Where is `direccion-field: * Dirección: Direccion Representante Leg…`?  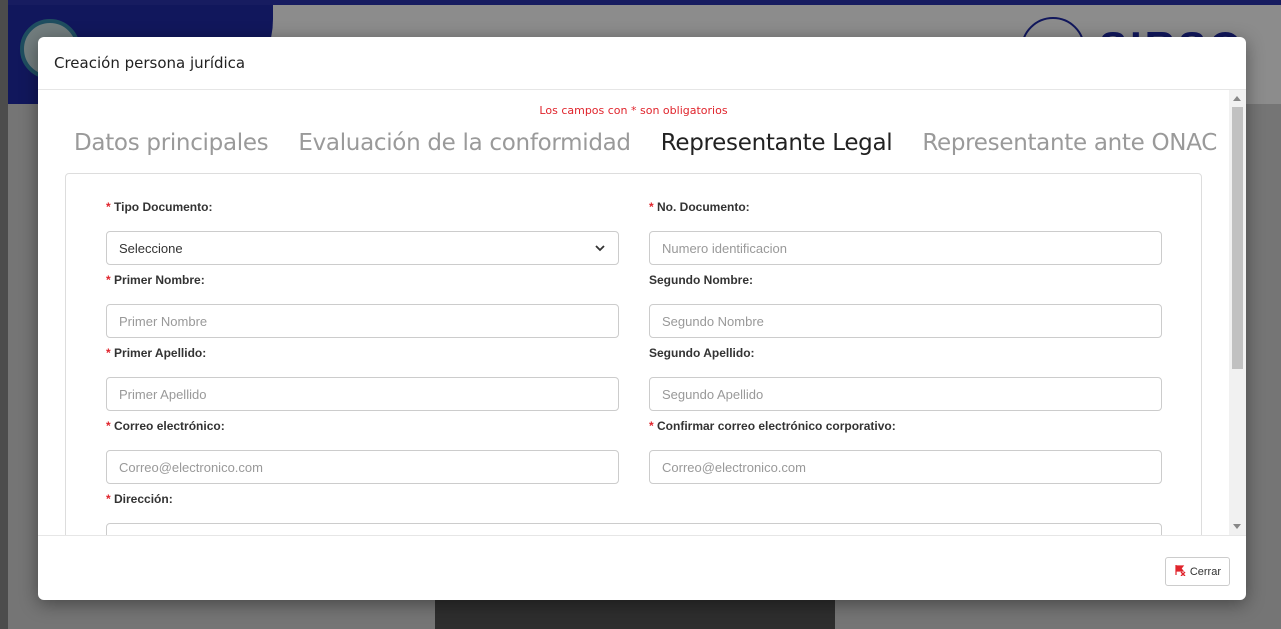
direccion-field: * Dirección: Direccion Representante Leg… is located at coordinates (634, 513).